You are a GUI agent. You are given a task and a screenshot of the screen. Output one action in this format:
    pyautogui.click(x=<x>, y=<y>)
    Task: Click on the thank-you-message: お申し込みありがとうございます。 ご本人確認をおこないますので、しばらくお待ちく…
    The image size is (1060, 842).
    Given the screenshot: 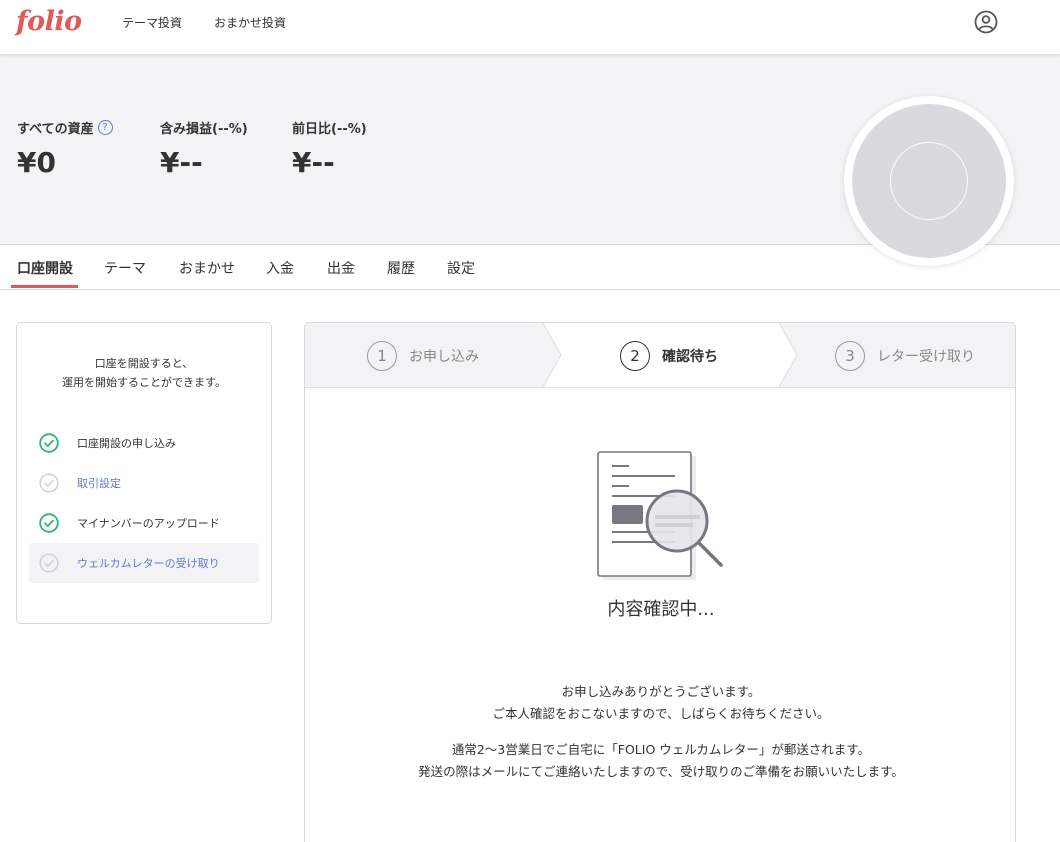 What is the action you would take?
    pyautogui.click(x=660, y=703)
    